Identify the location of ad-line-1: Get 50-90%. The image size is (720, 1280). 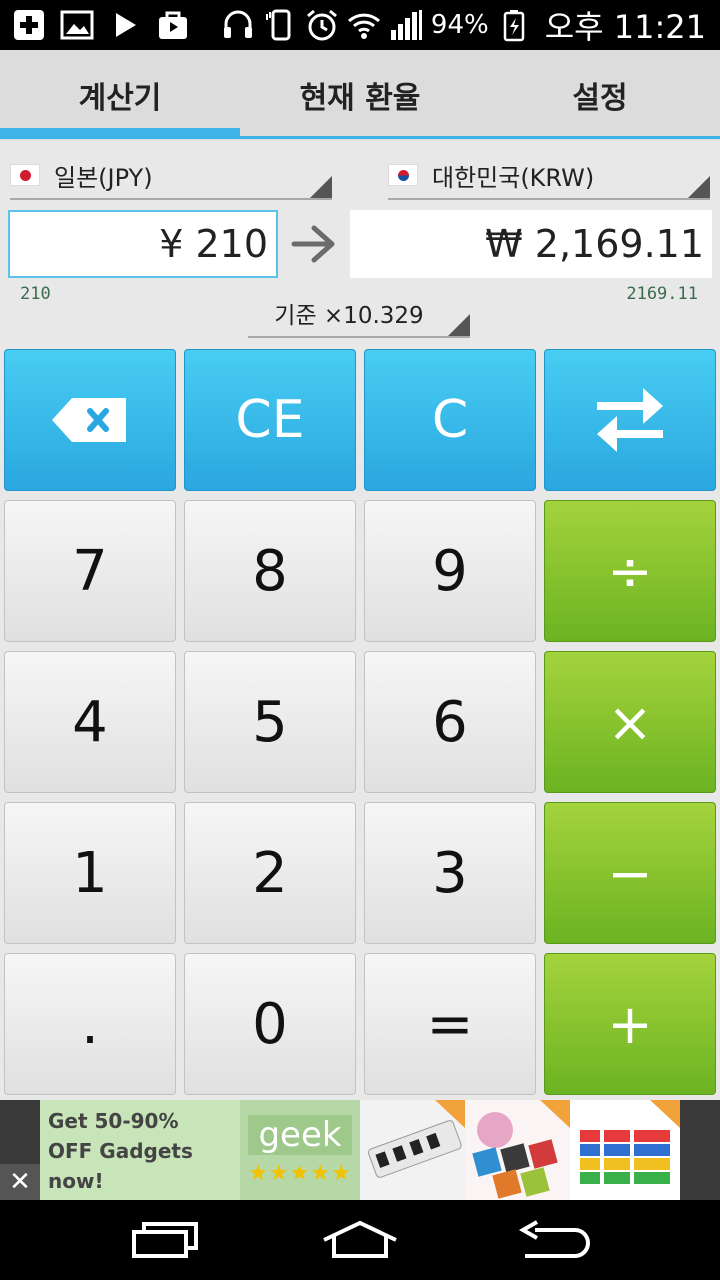
(113, 1121).